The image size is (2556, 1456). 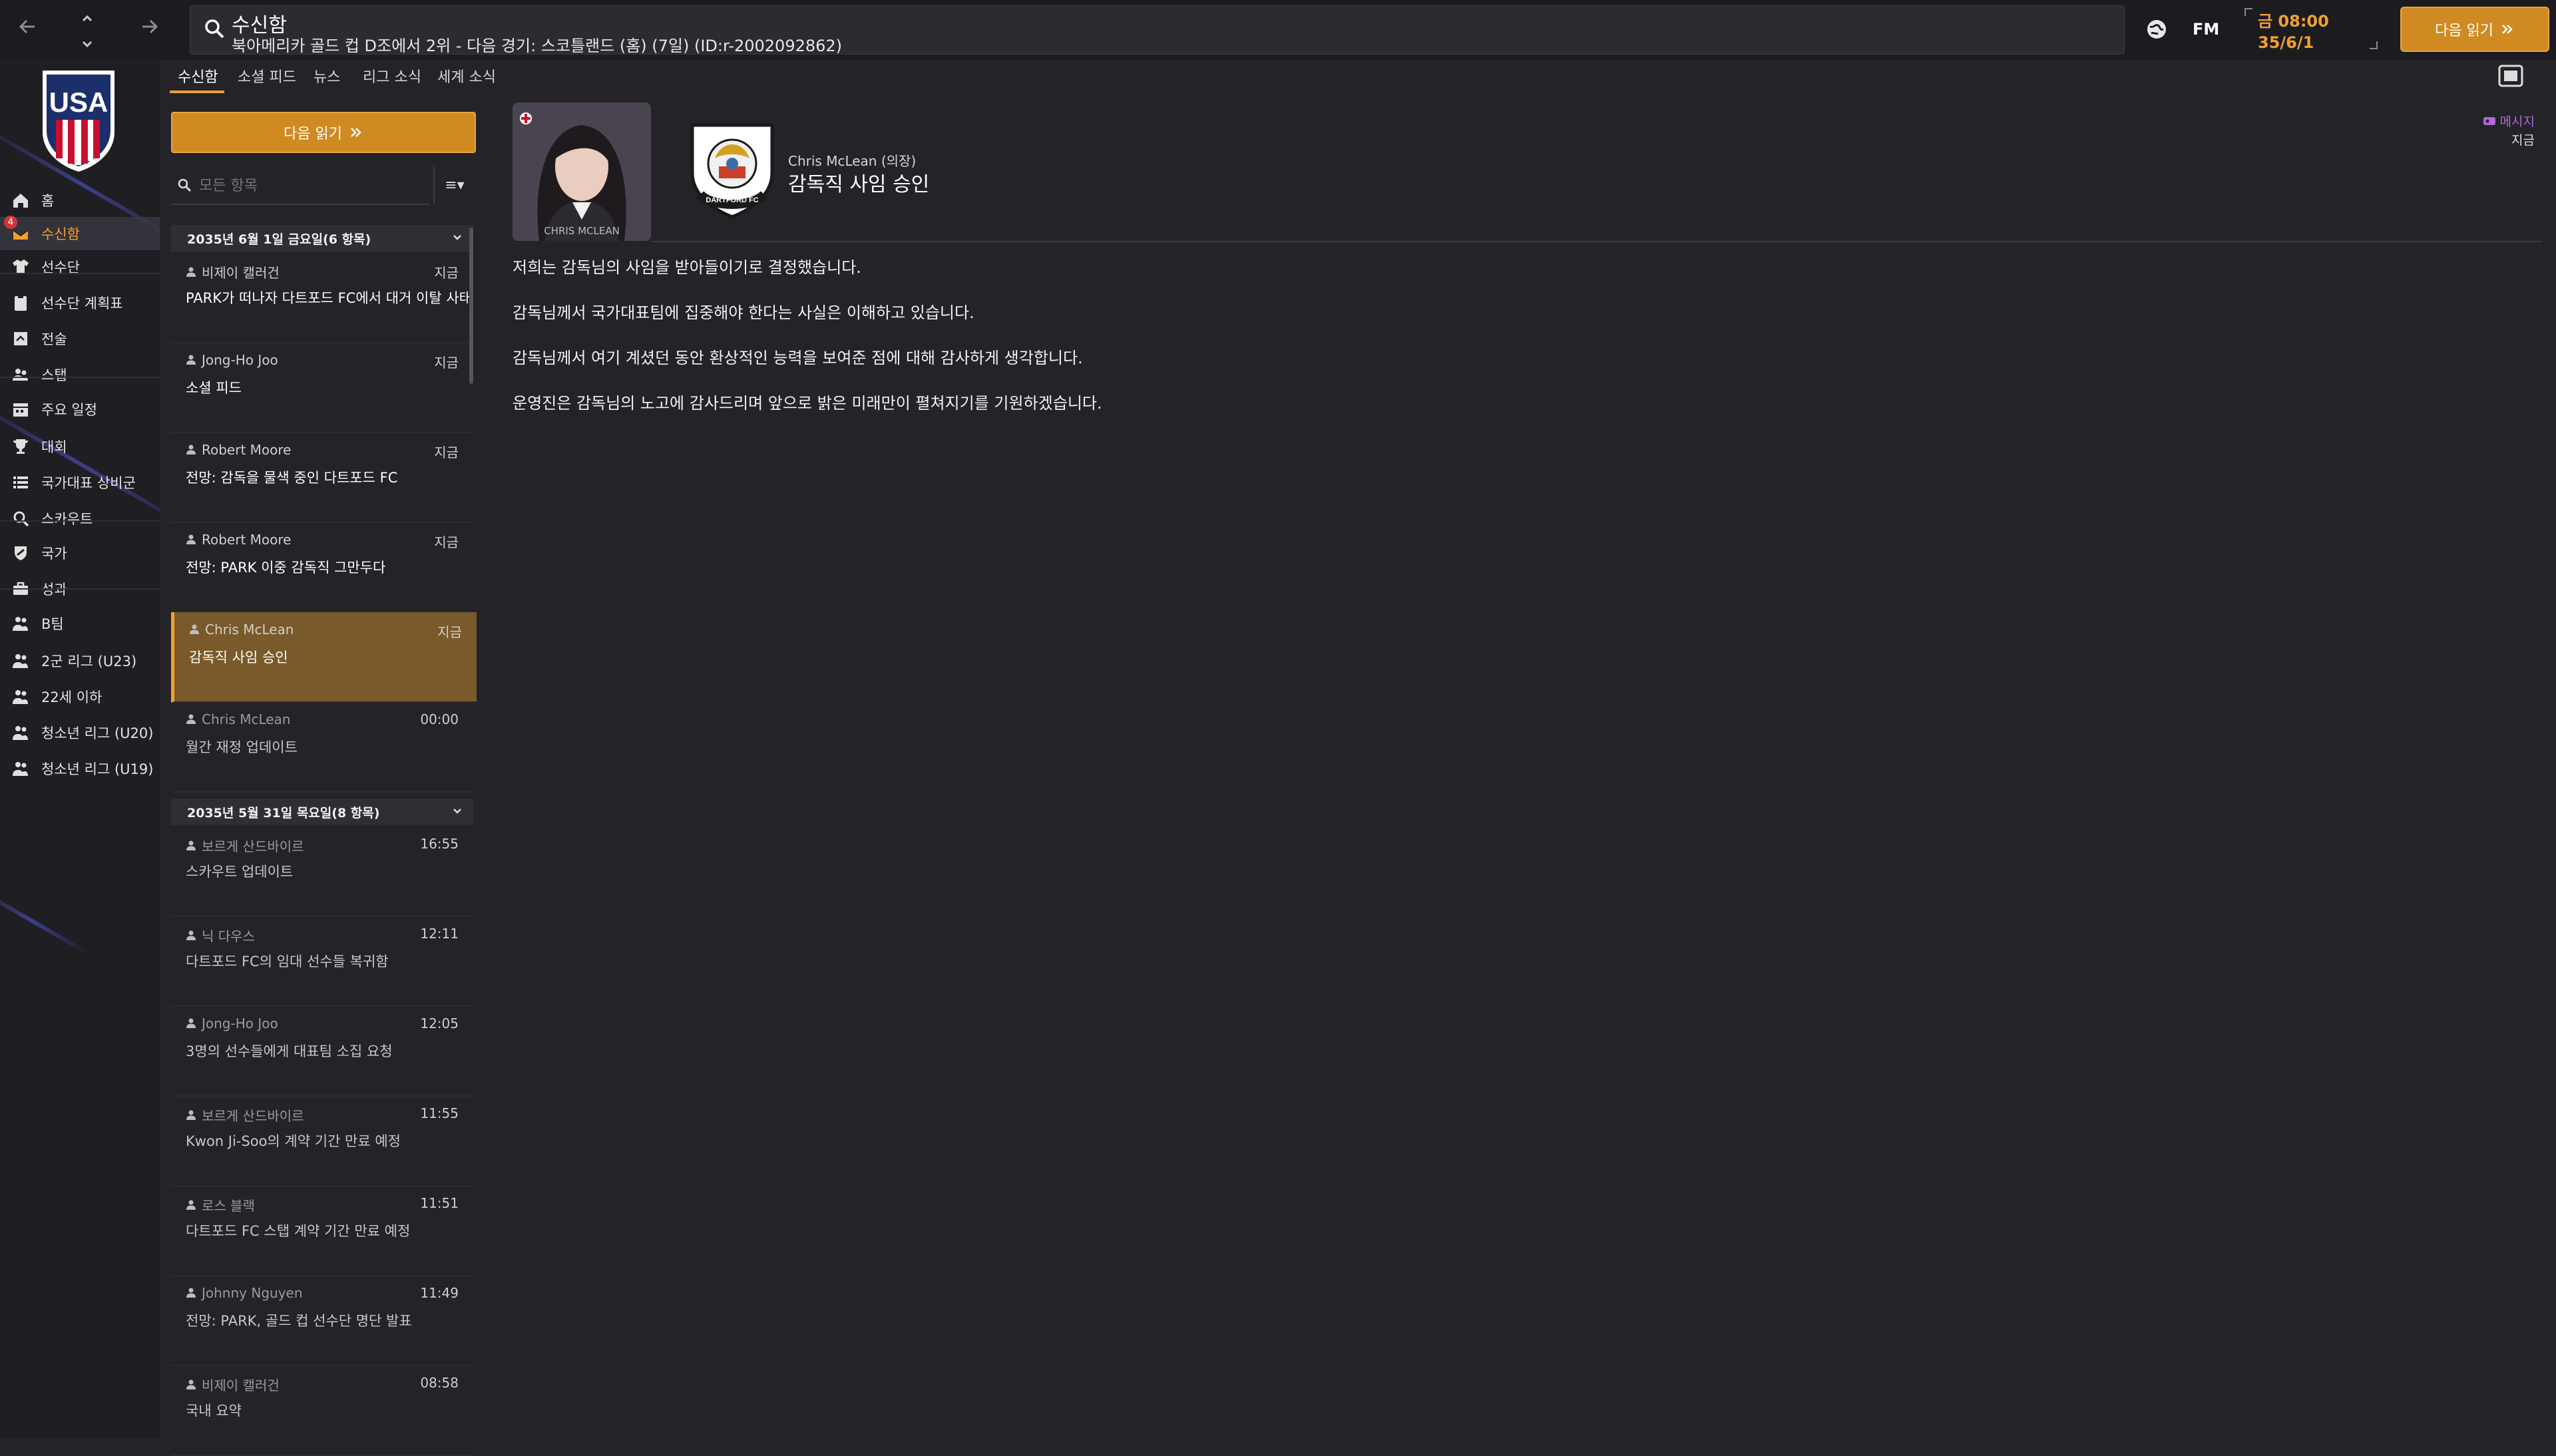 What do you see at coordinates (322, 568) in the screenshot?
I see `inbox-message-item: Robert Moore 지금 전망: PARK 이중 감독직 그만두다` at bounding box center [322, 568].